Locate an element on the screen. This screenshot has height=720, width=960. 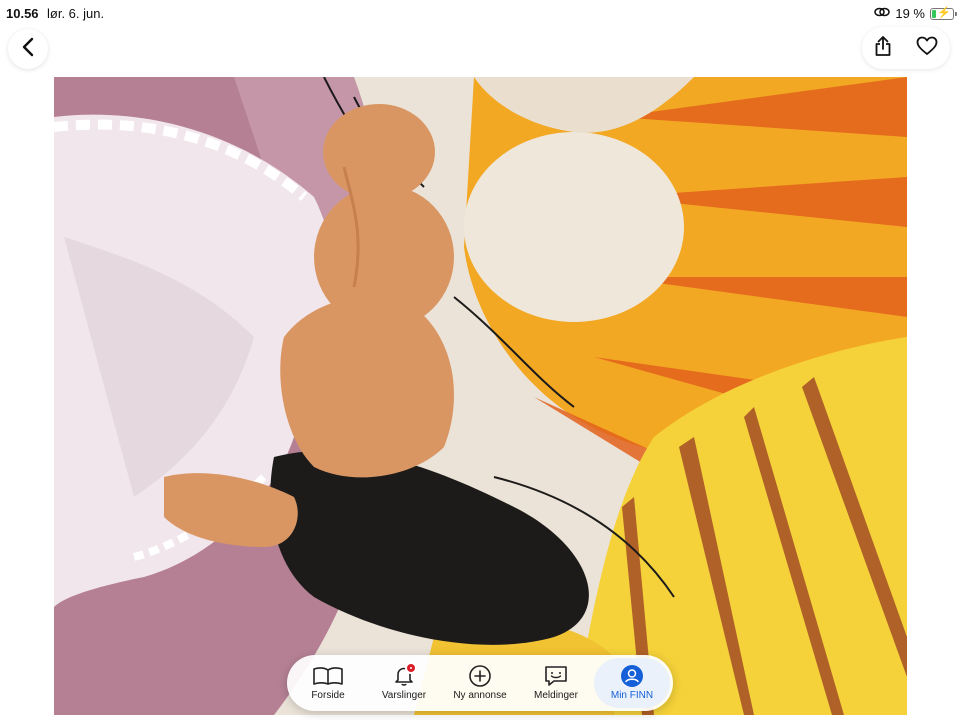
chevron-left-icon is located at coordinates (28, 49).